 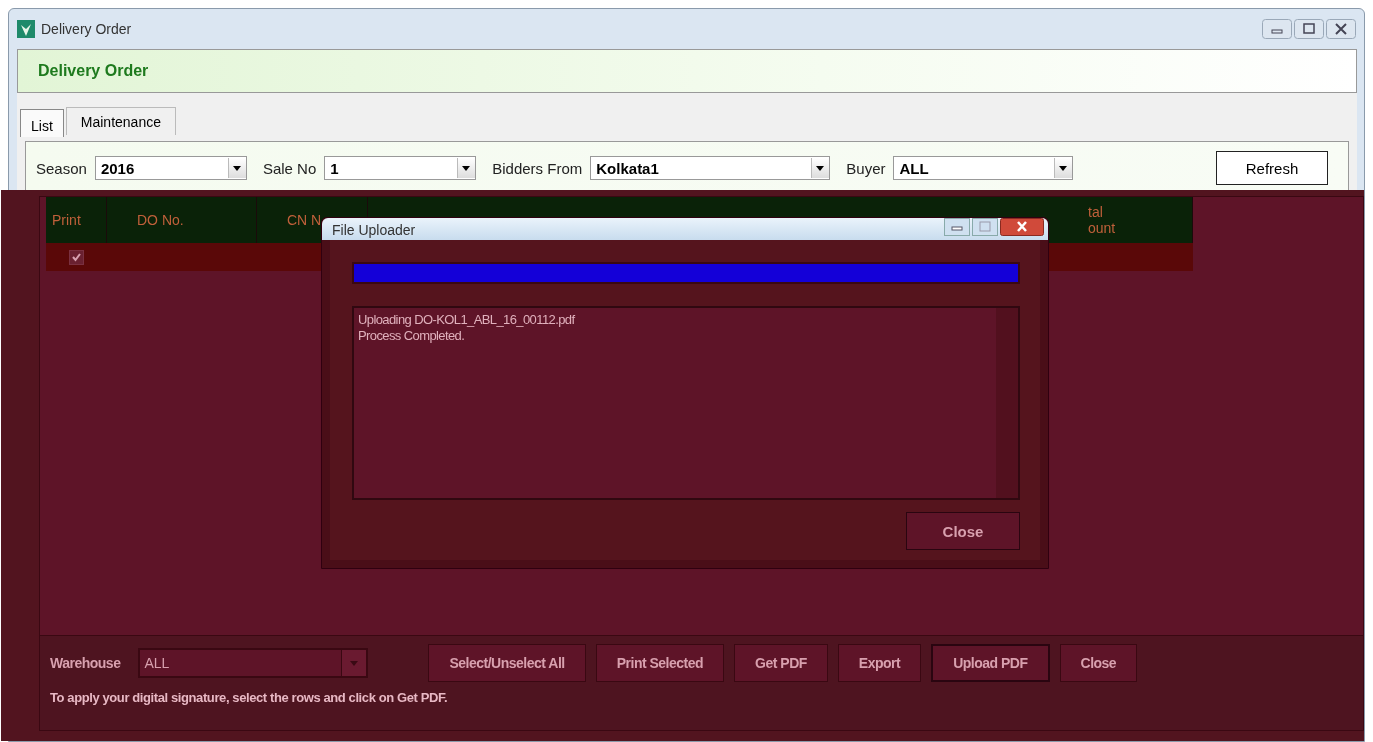 I want to click on action-button: Get PDF, so click(x=781, y=663).